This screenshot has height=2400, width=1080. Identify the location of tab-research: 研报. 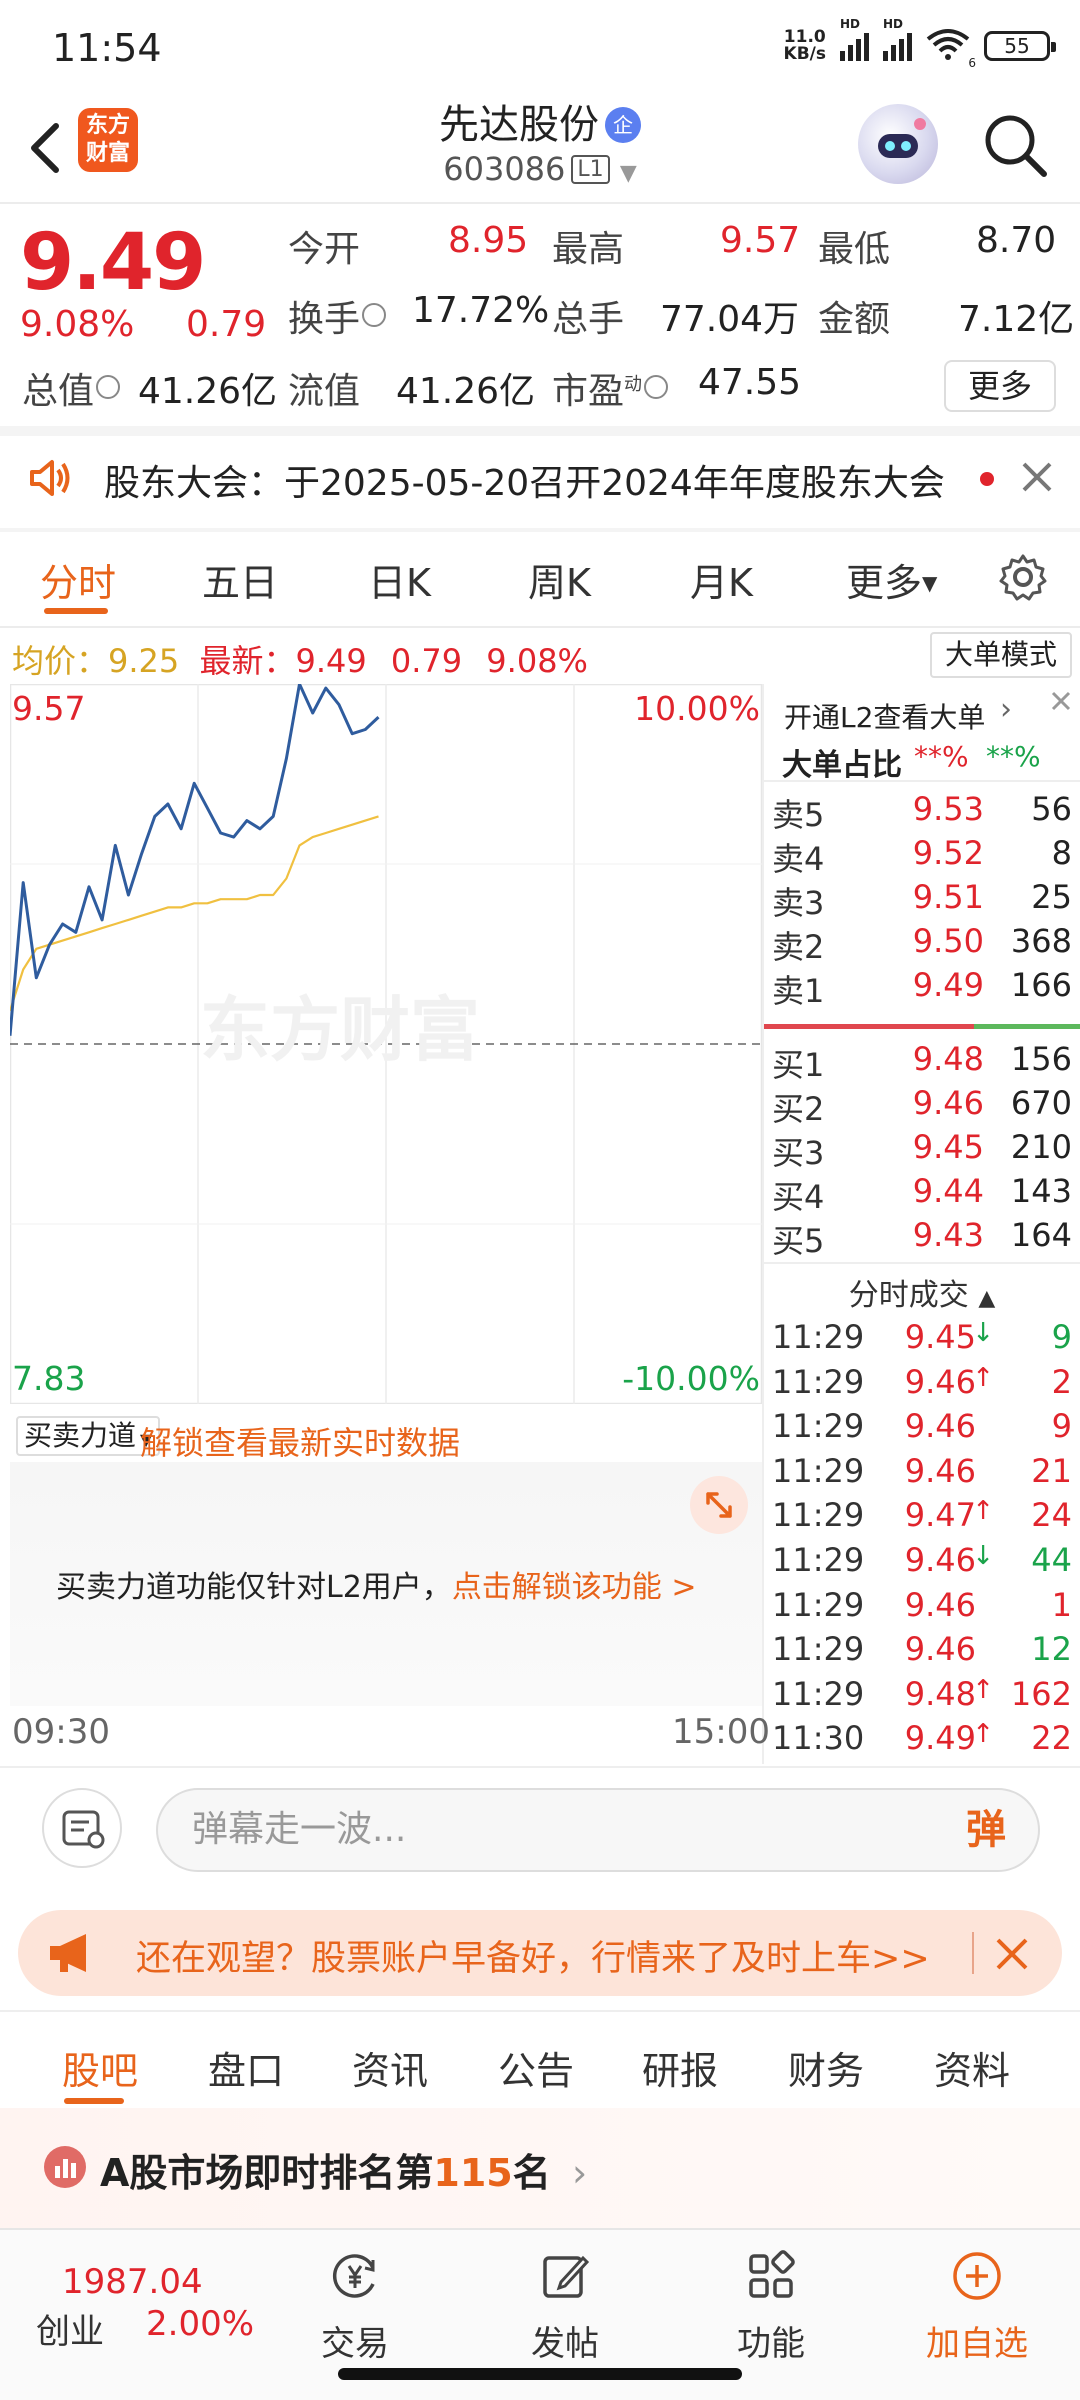
(680, 2067).